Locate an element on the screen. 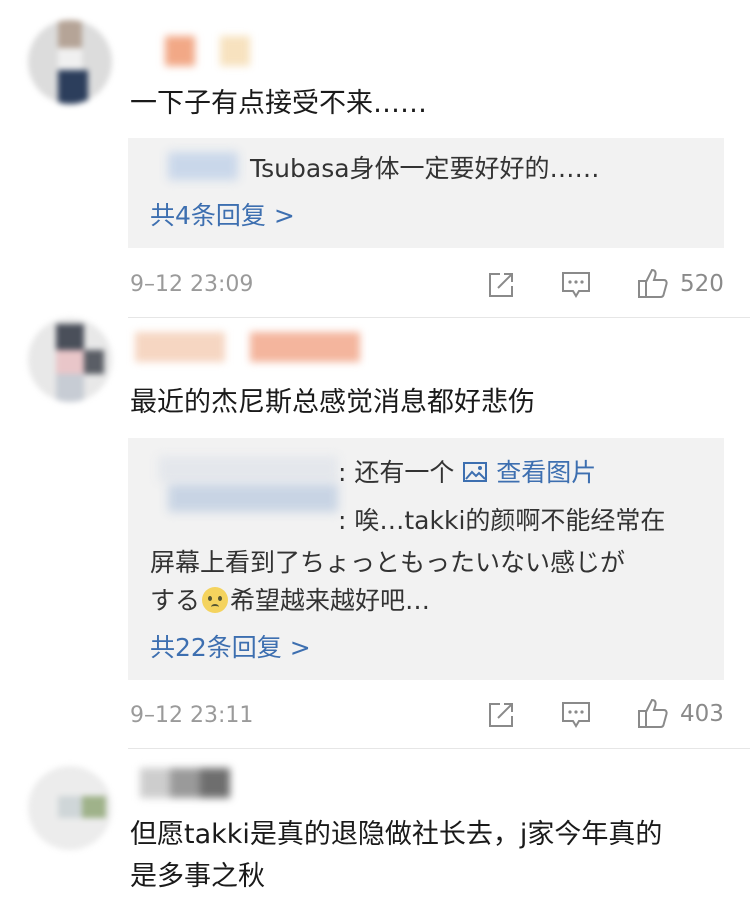 This screenshot has width=750, height=906. avatar is located at coordinates (70, 808).